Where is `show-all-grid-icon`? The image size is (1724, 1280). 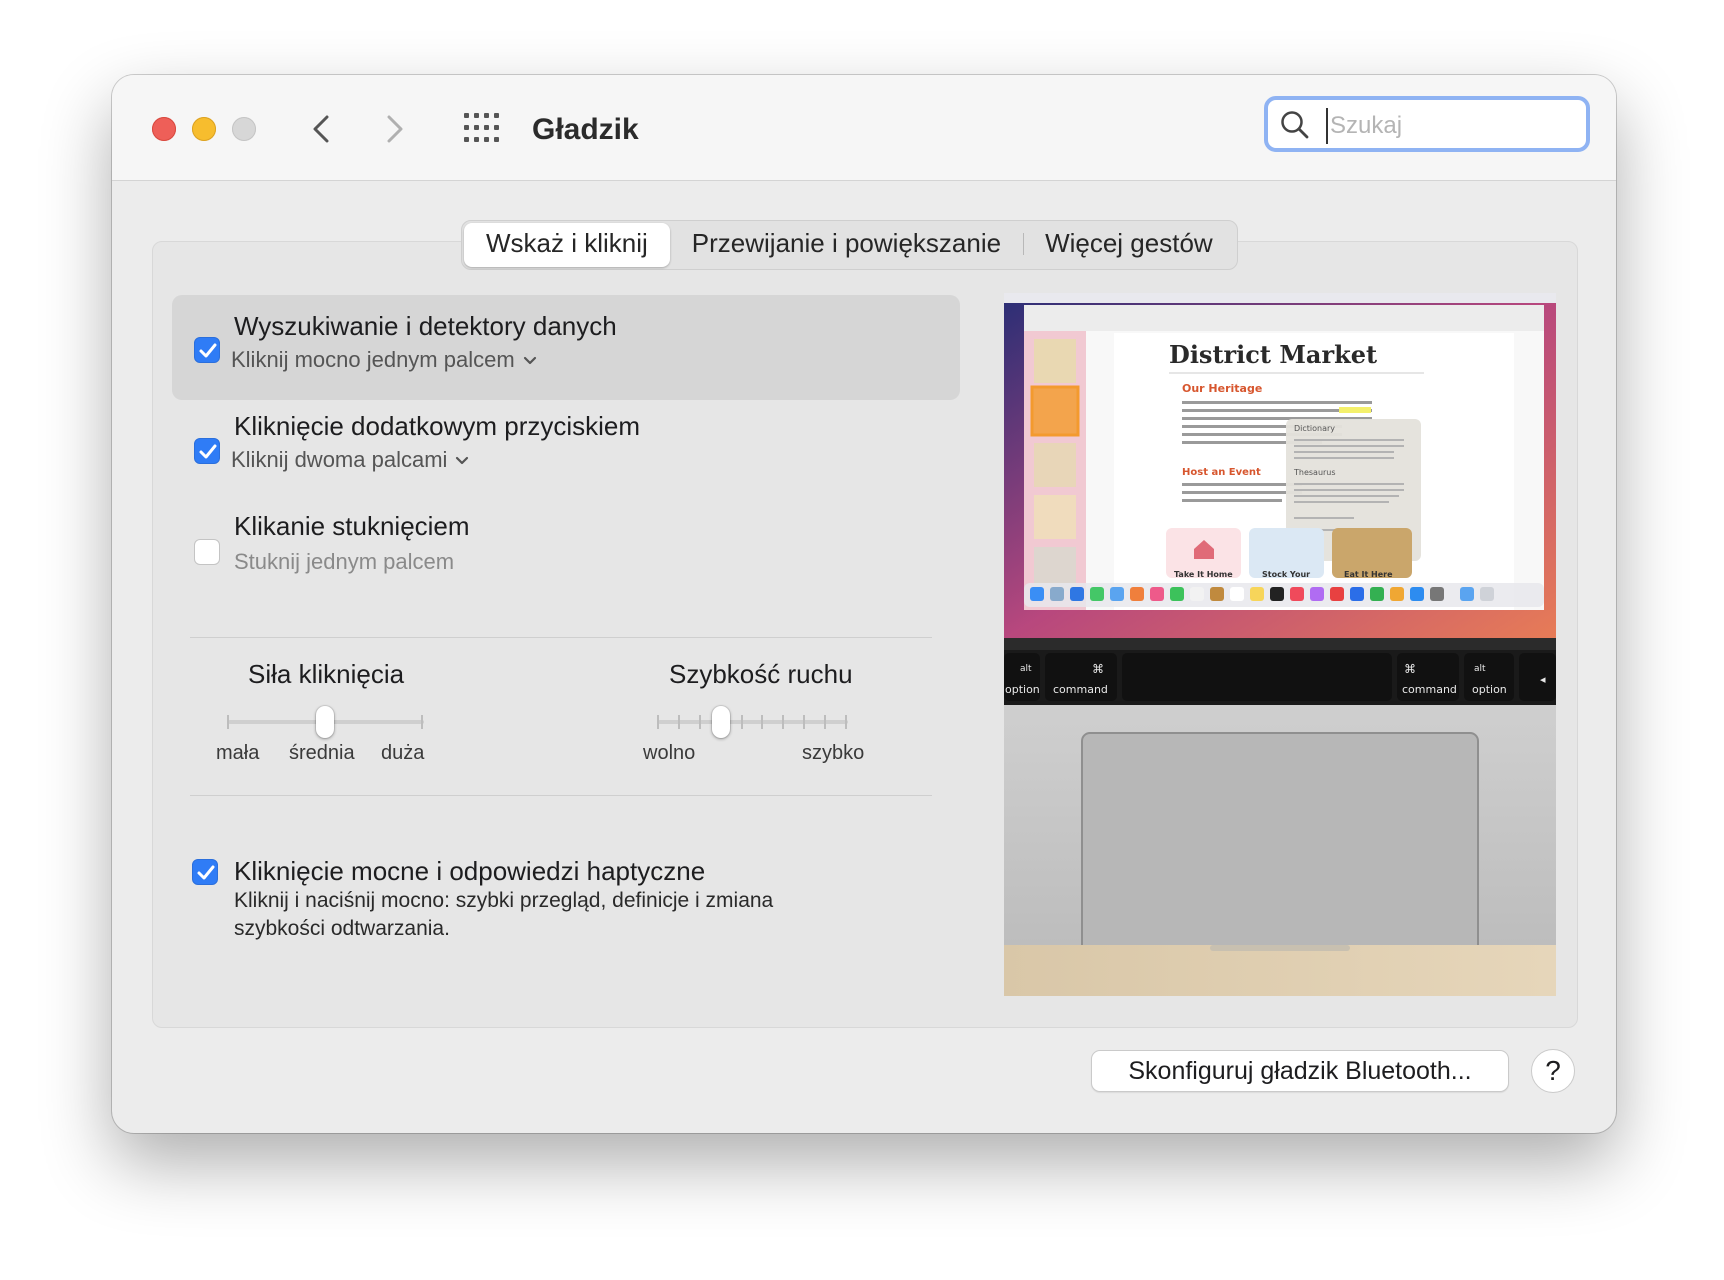 show-all-grid-icon is located at coordinates (482, 128).